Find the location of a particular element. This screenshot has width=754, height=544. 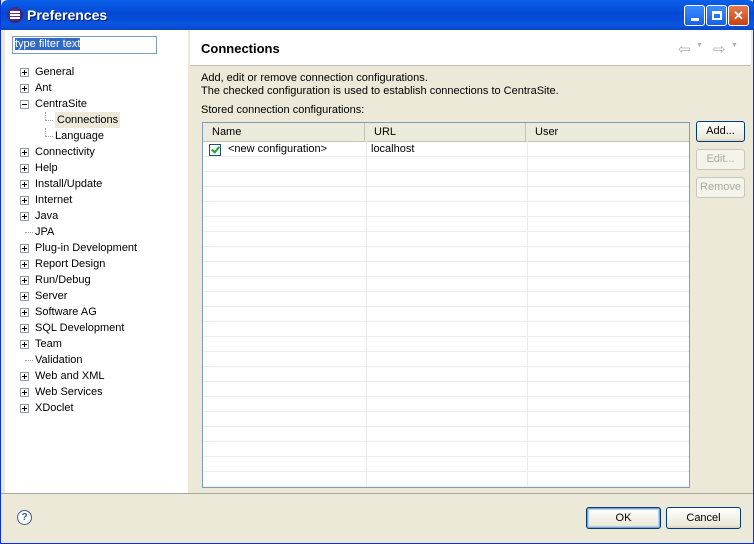

remove-button-label: Remove is located at coordinates (720, 187).